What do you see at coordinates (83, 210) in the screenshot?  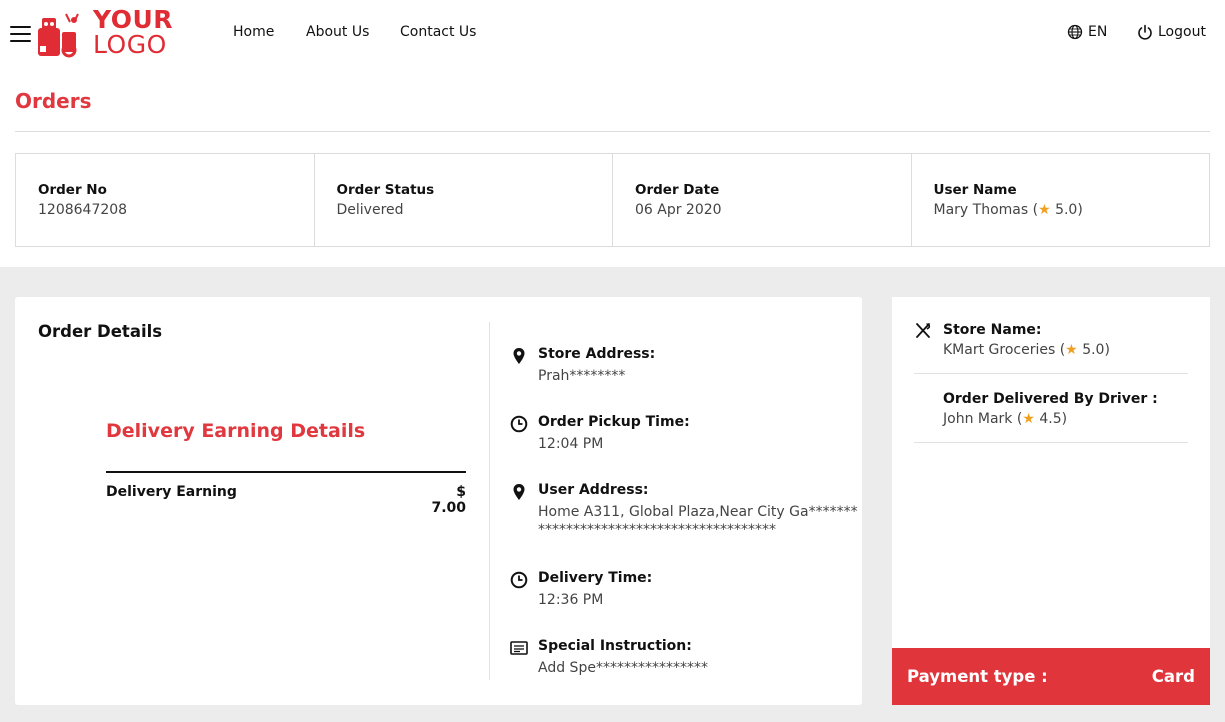 I see `order-no-value: 1208647208` at bounding box center [83, 210].